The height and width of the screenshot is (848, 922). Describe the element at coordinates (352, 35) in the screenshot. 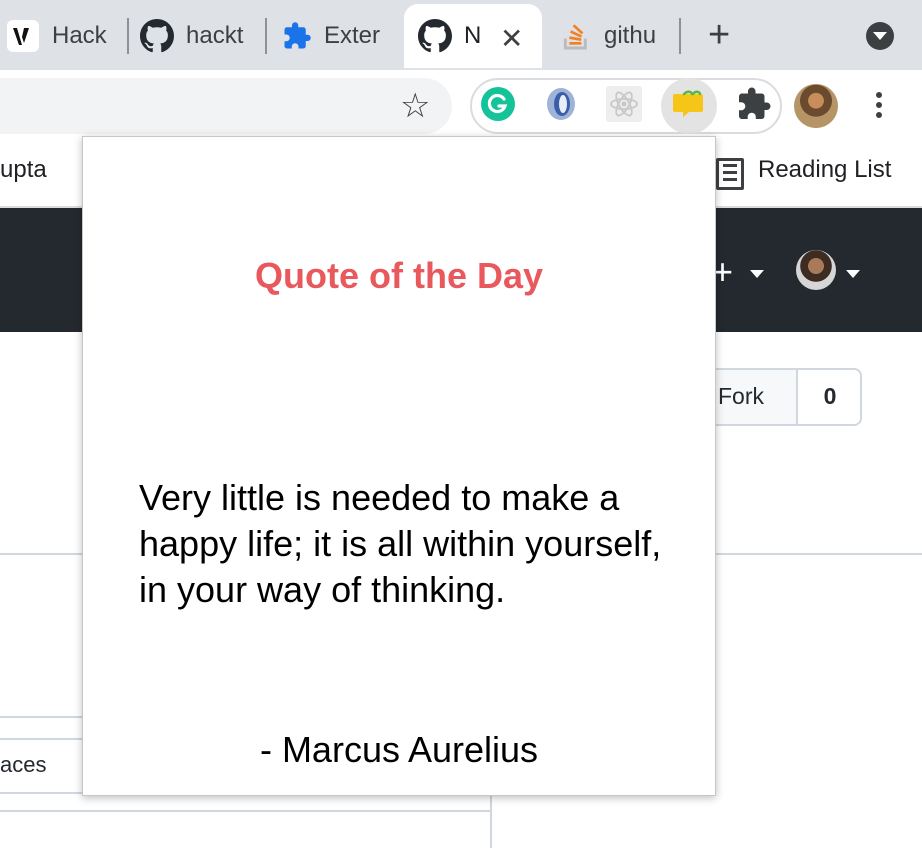

I see `tab-label: Exter` at that location.